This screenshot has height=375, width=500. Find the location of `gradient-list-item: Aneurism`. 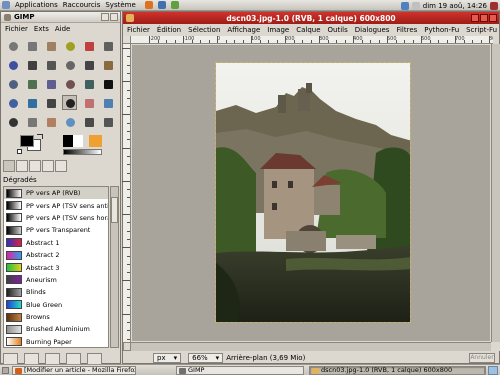

gradient-list-item: Aneurism is located at coordinates (56, 280).